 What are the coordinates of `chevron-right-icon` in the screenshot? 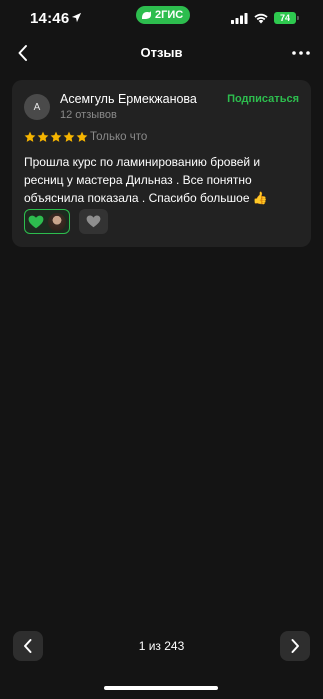 It's located at (295, 646).